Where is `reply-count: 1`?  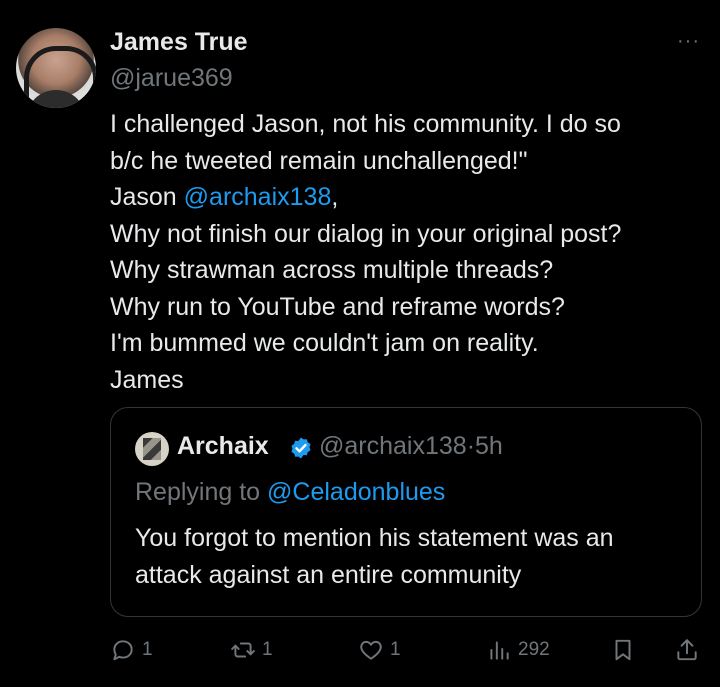 reply-count: 1 is located at coordinates (147, 649).